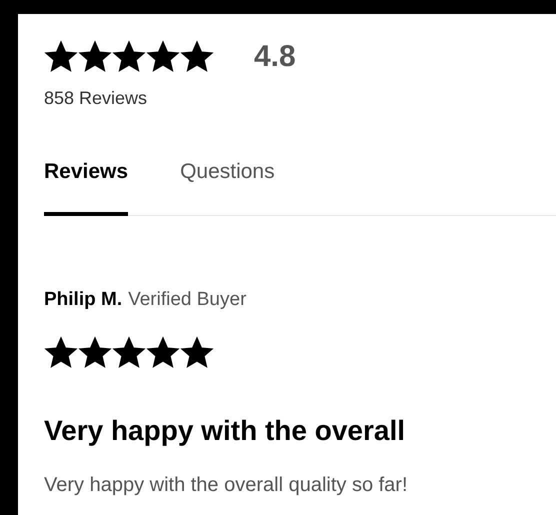 This screenshot has width=556, height=515. Describe the element at coordinates (227, 186) in the screenshot. I see `tab: Questions` at that location.